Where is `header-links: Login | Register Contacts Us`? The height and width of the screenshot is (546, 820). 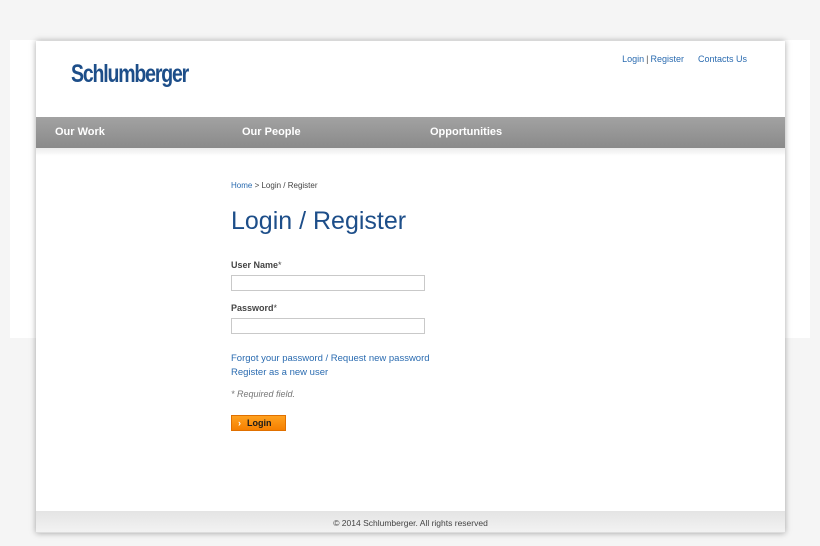 header-links: Login | Register Contacts Us is located at coordinates (684, 59).